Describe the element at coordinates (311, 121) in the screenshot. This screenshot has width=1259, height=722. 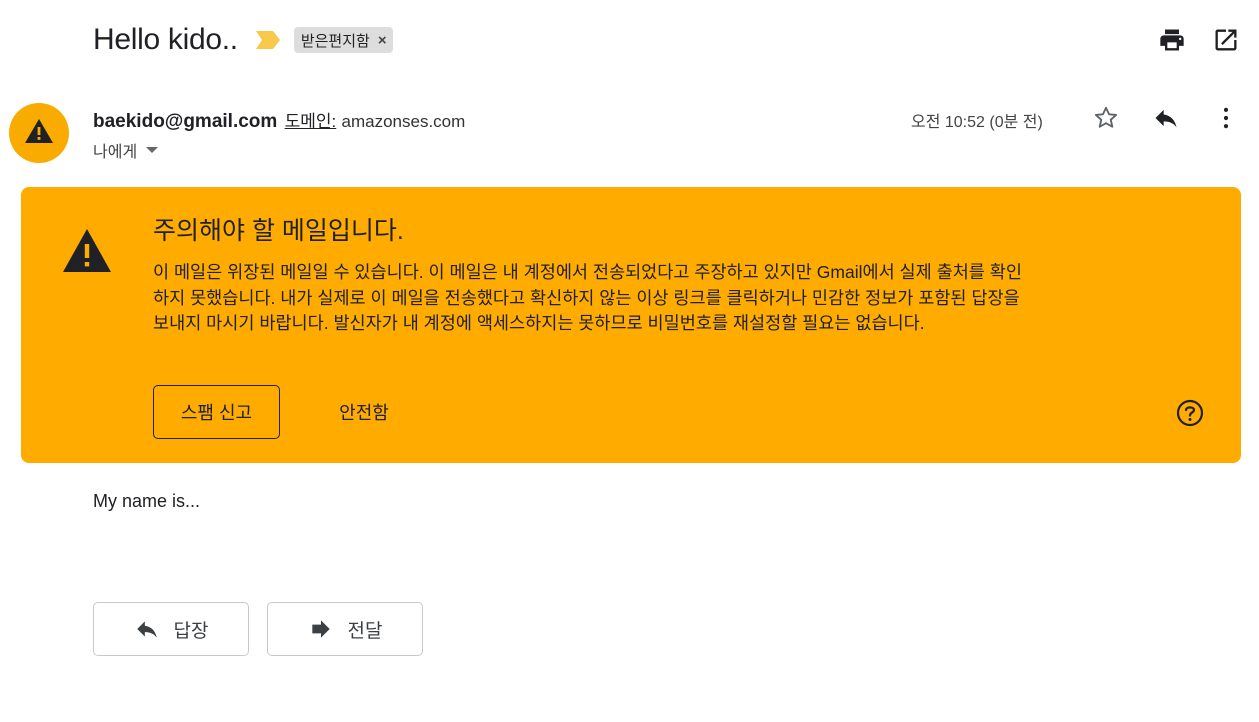
I see `domain-label: 도메인:` at that location.